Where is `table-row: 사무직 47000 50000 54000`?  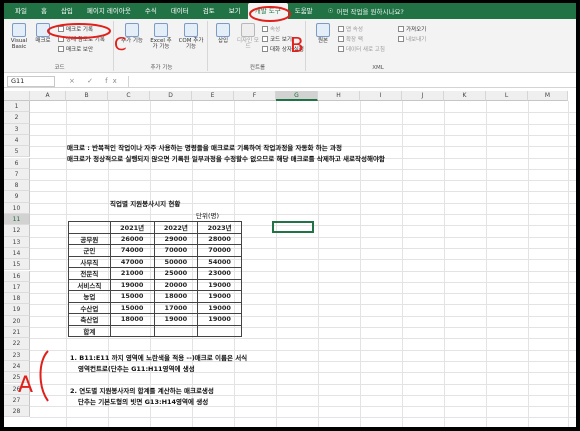
table-row: 사무직 47000 50000 54000 is located at coordinates (155, 261).